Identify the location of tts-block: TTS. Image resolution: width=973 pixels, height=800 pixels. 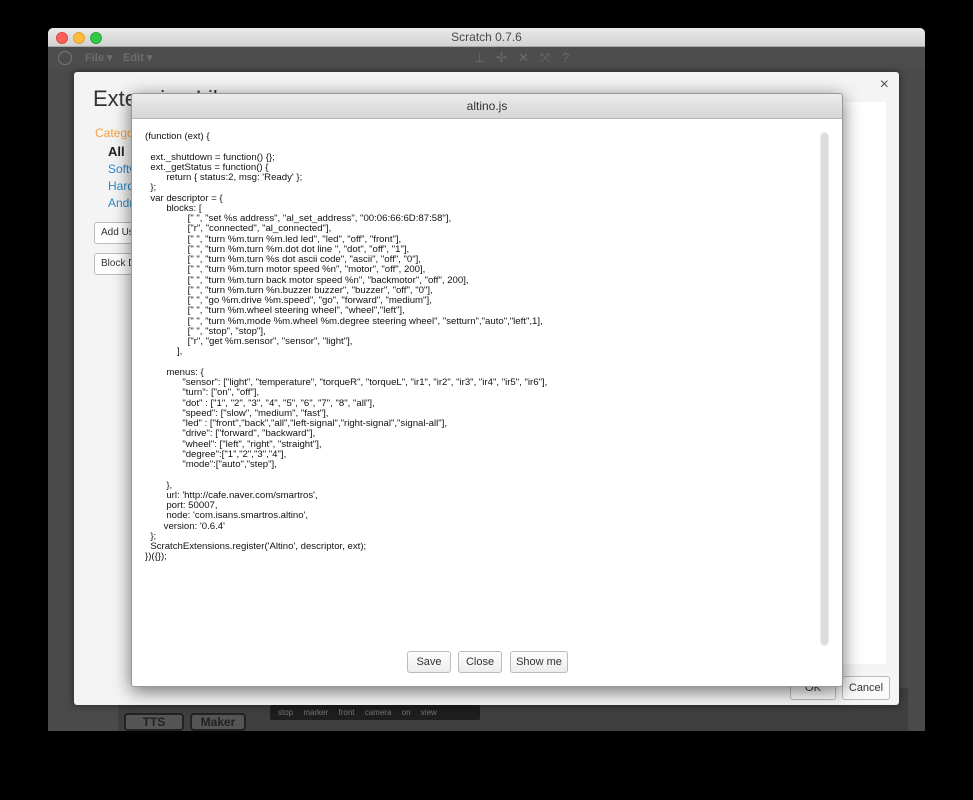
(154, 722).